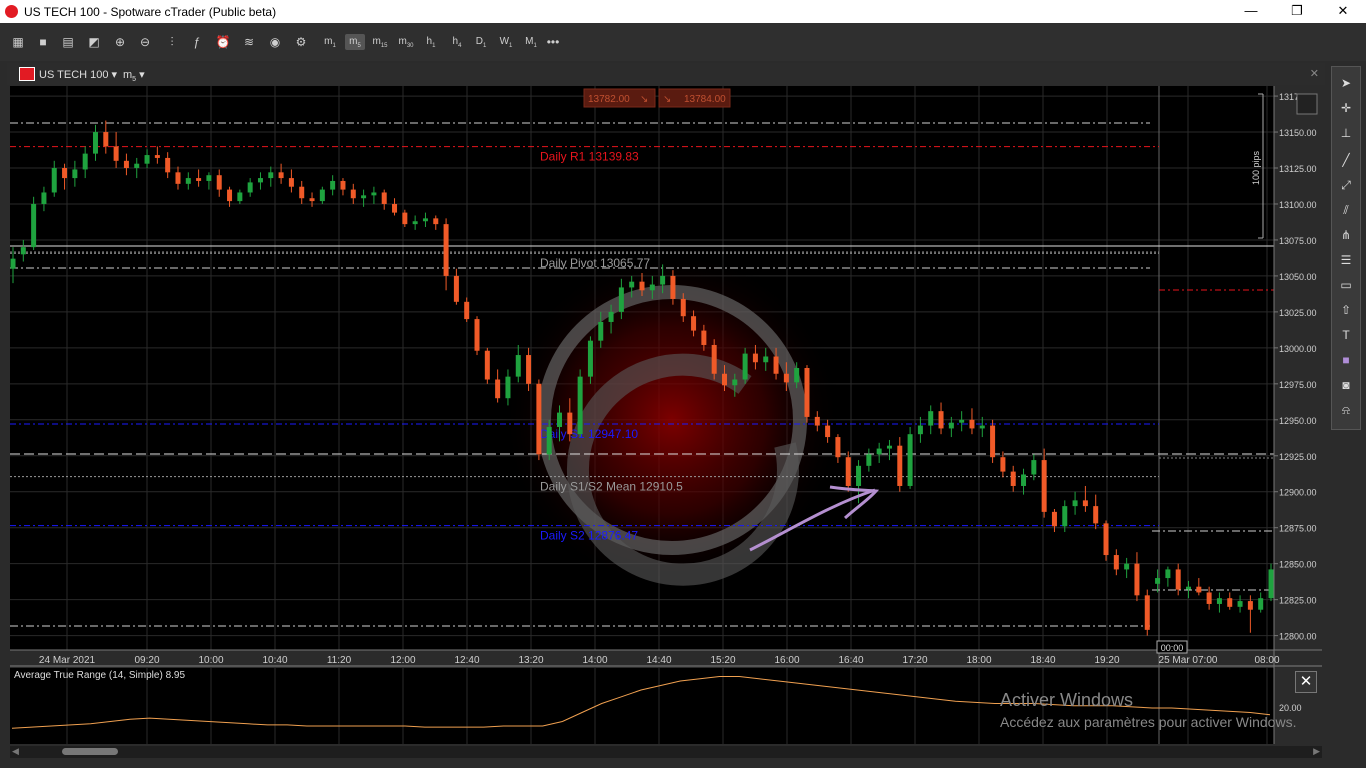 The image size is (1366, 768). What do you see at coordinates (658, 660) in the screenshot?
I see `x-tick-label: 14:40` at bounding box center [658, 660].